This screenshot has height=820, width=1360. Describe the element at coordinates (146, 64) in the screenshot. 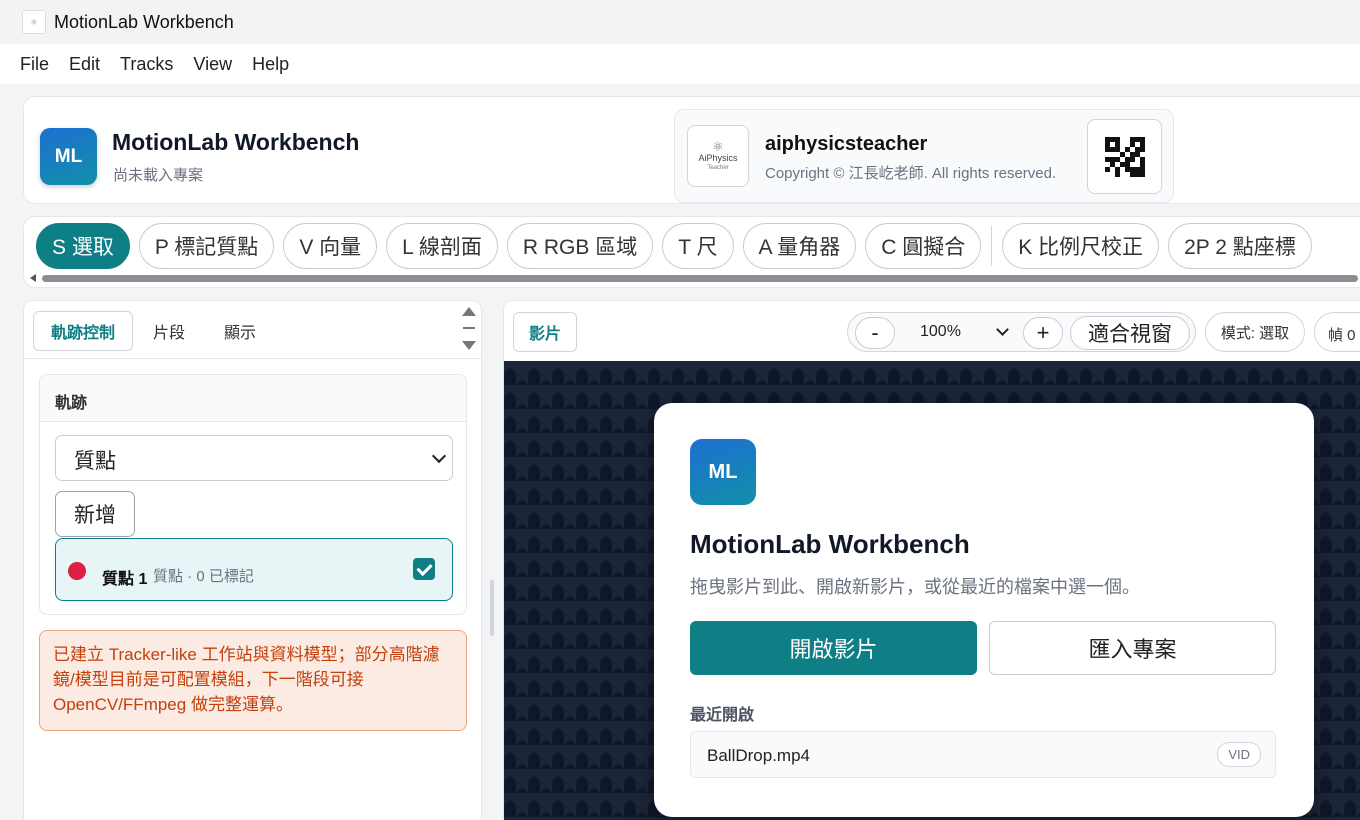

I see `menu-tracks: Tracks` at that location.